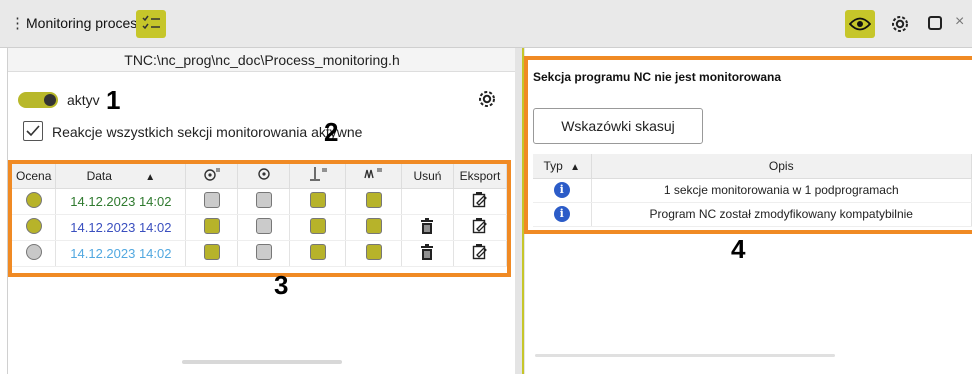  Describe the element at coordinates (738, 249) in the screenshot. I see `callout-4: 4` at that location.